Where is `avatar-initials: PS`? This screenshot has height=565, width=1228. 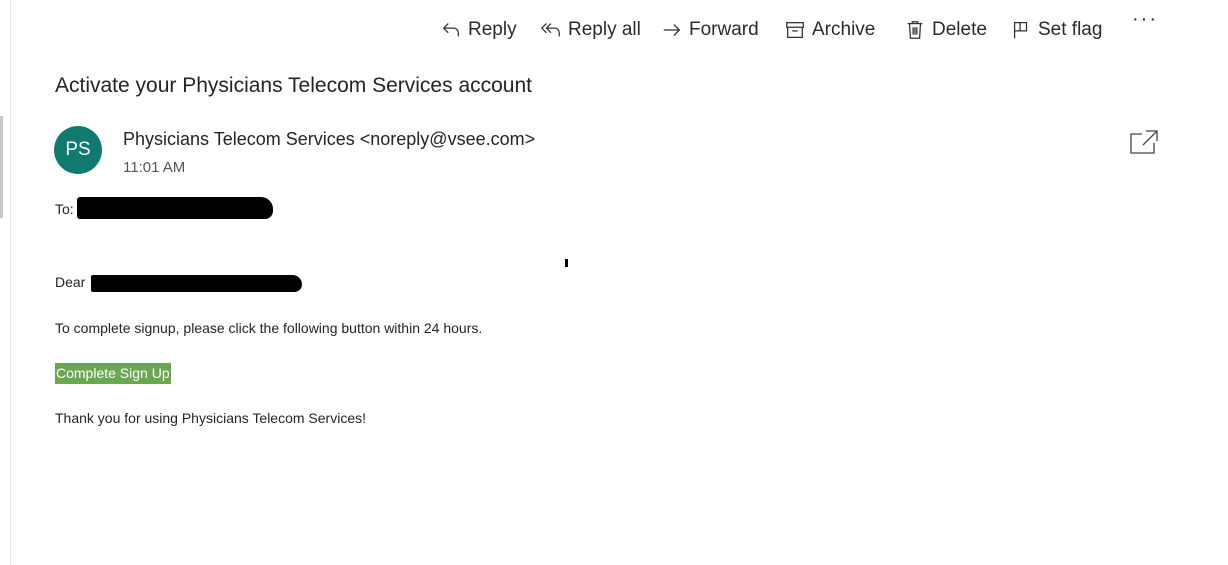
avatar-initials: PS is located at coordinates (78, 149).